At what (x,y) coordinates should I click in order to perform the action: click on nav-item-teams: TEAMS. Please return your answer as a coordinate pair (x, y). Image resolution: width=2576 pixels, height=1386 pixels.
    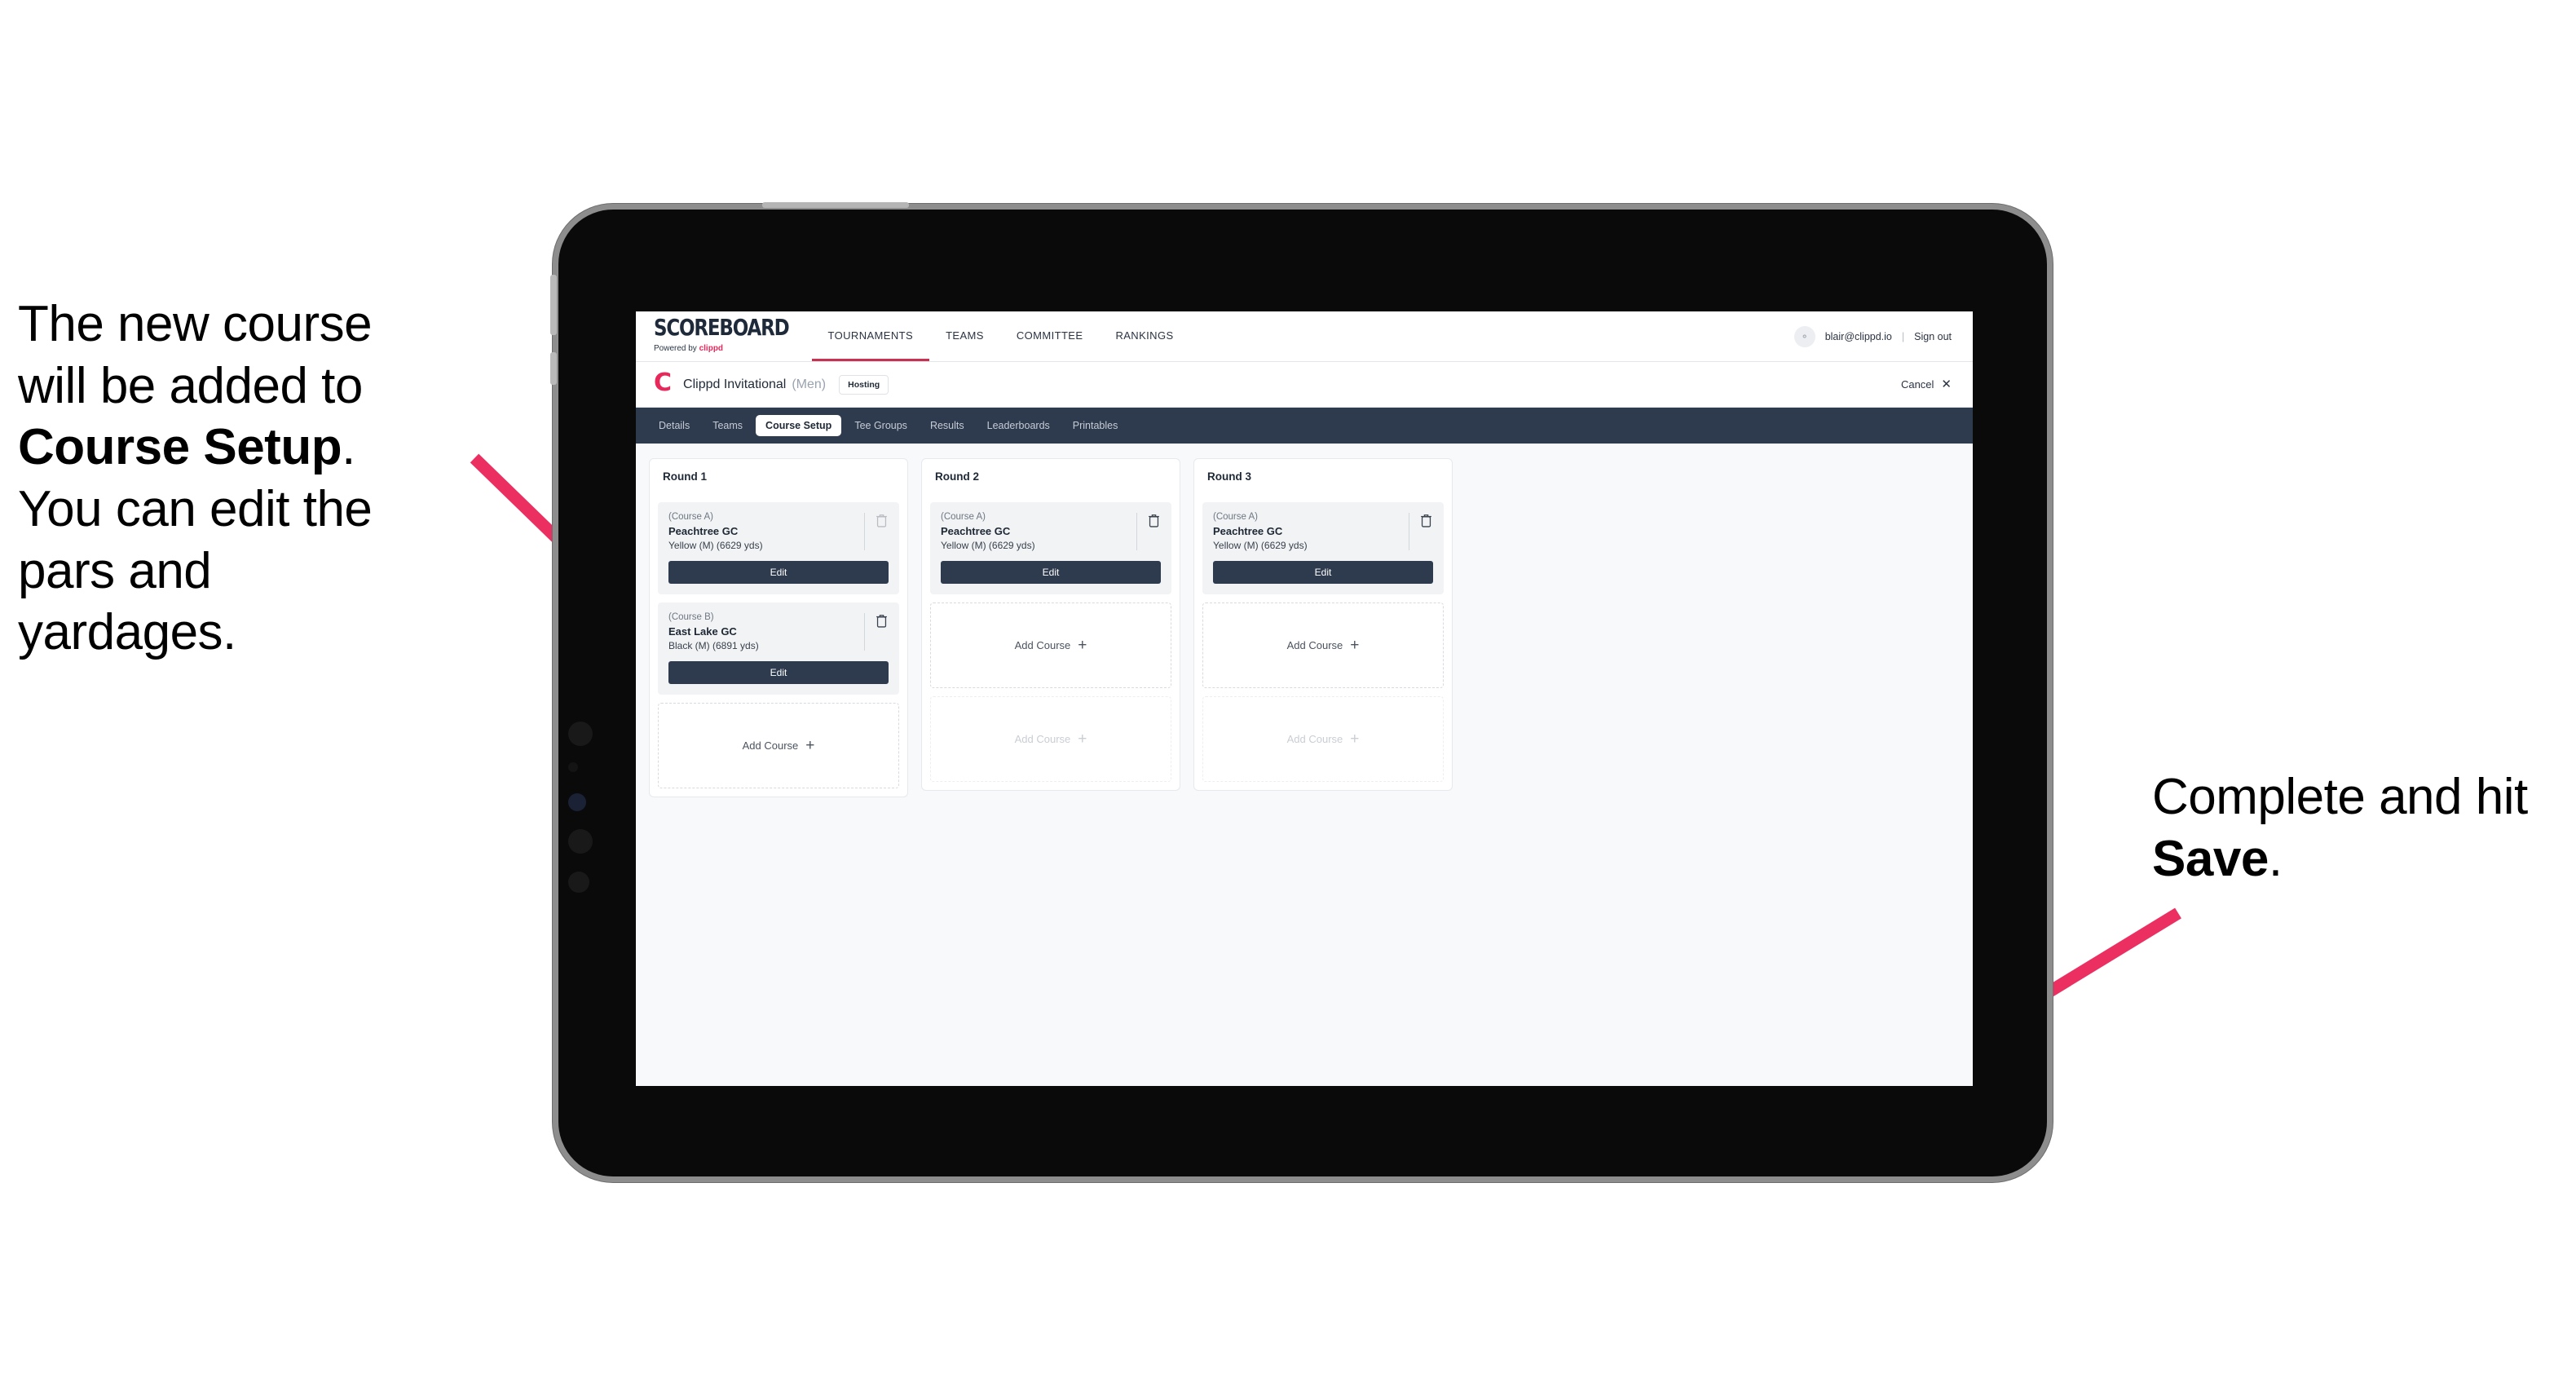
    Looking at the image, I should click on (964, 336).